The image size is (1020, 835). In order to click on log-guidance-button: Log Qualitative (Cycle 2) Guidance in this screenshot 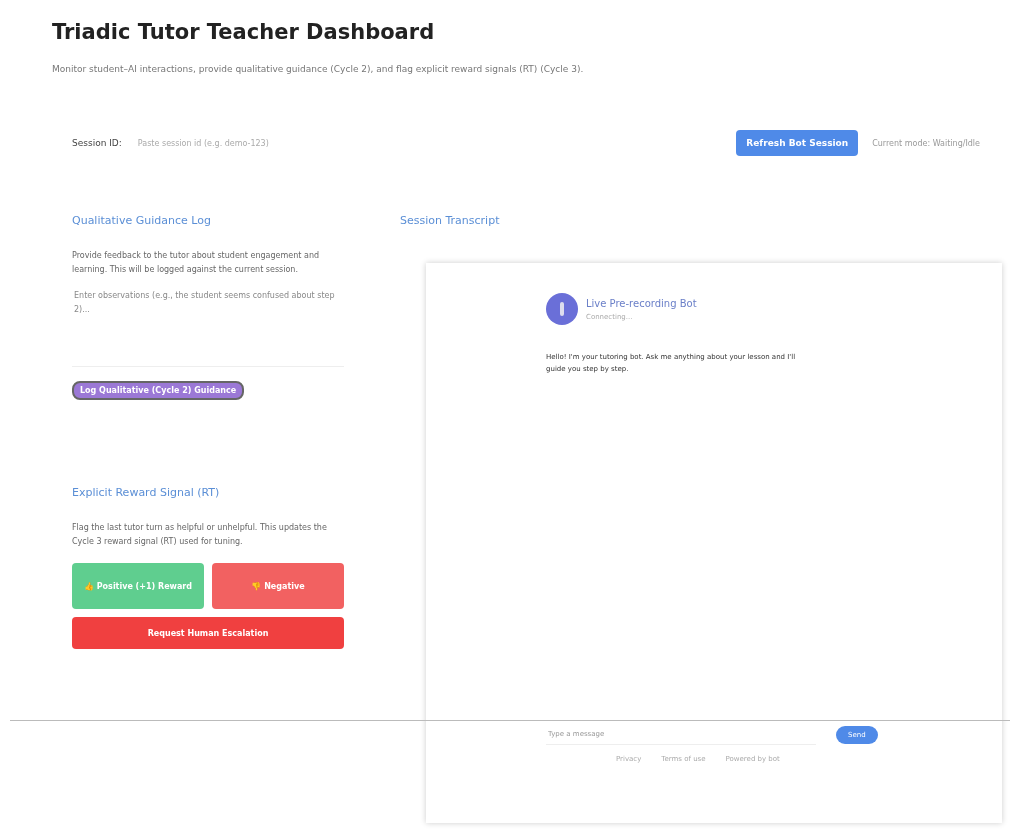, I will do `click(158, 390)`.